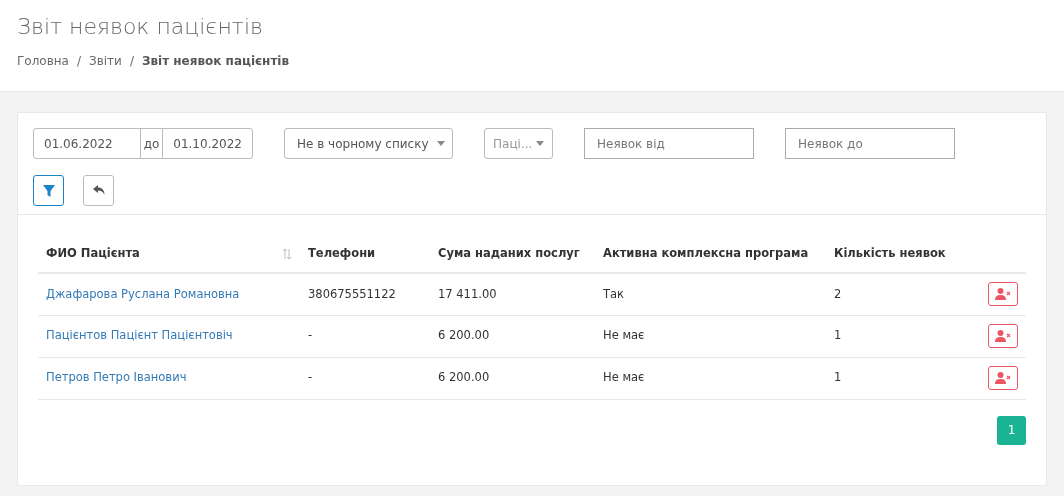 This screenshot has width=1064, height=496. I want to click on filter-button, so click(48, 190).